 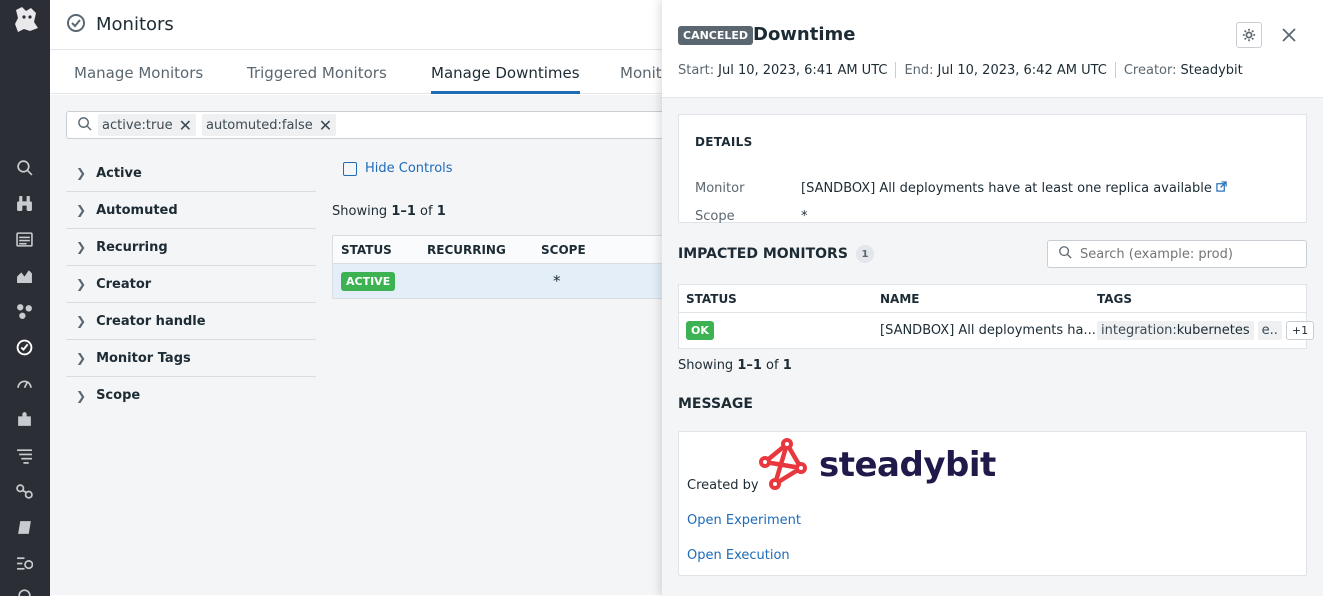 What do you see at coordinates (505, 79) in the screenshot?
I see `tab-manage-downtimes: Manage Downtimes` at bounding box center [505, 79].